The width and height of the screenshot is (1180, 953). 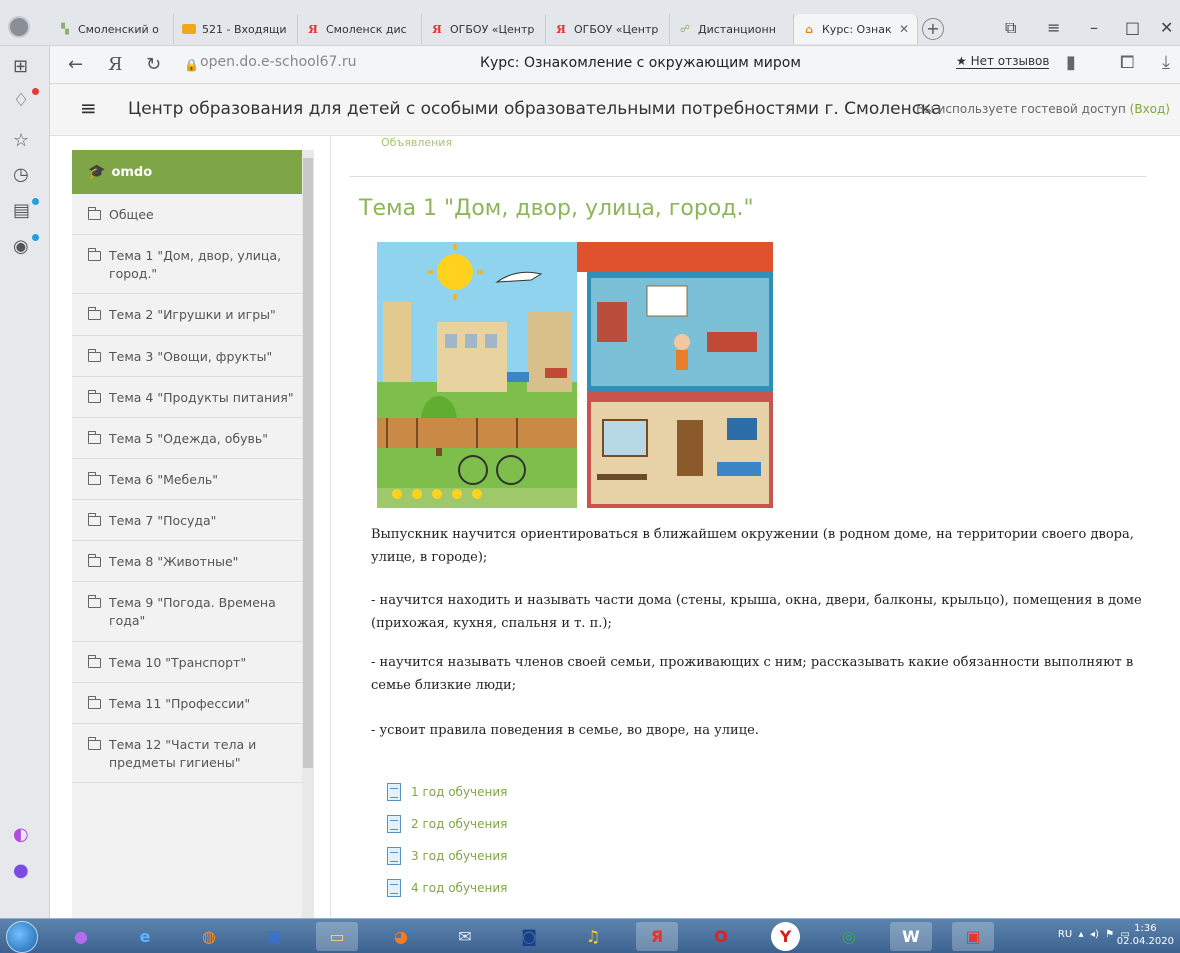 I want to click on powerpoint-taskbar-icon: ▣, so click(x=973, y=936).